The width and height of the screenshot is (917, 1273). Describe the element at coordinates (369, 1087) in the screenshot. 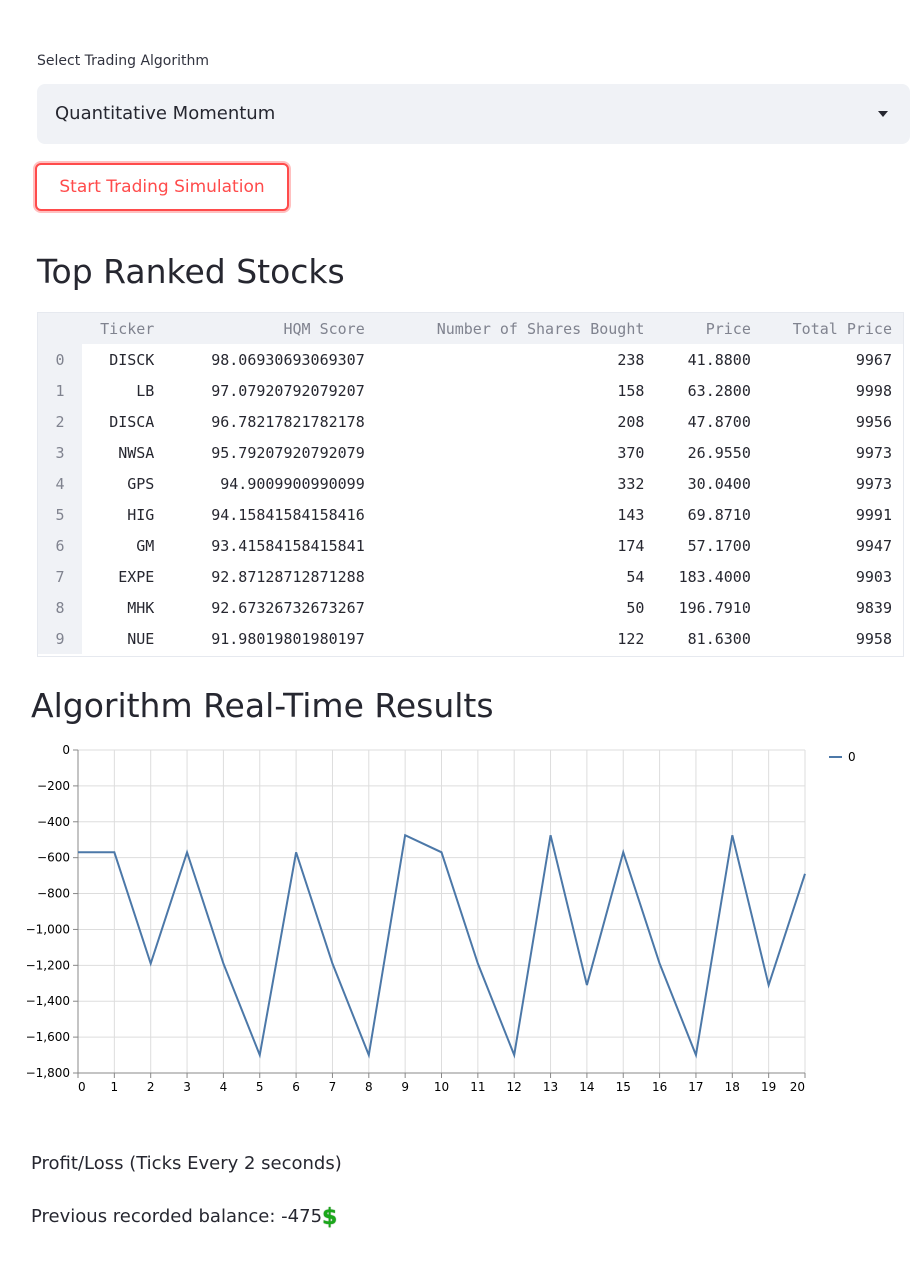

I see `x-tick-label: 8` at that location.